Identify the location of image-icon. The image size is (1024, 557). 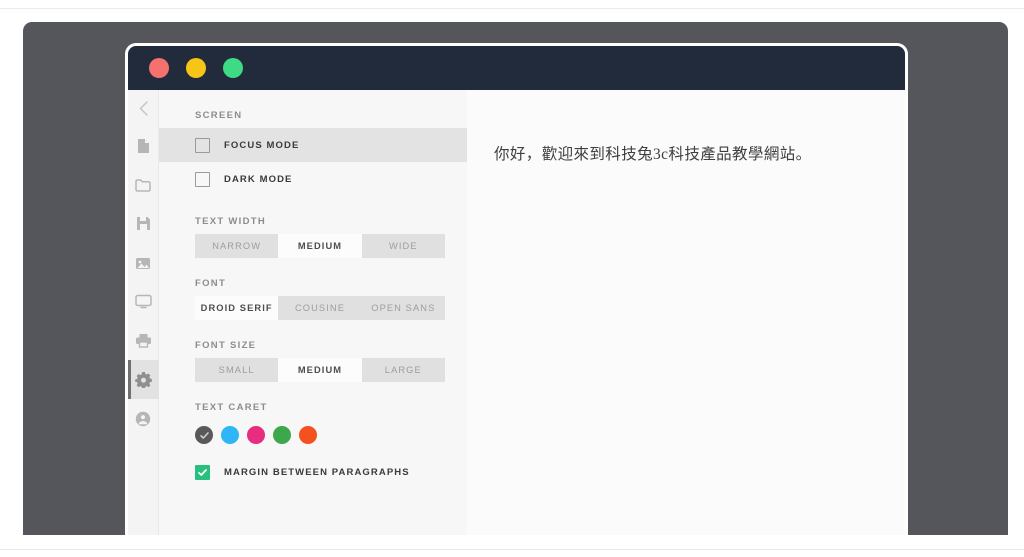
(143, 263).